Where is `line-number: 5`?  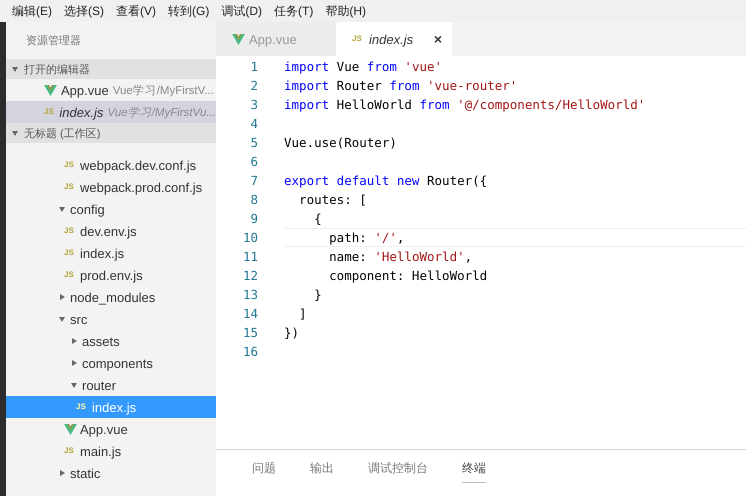
line-number: 5 is located at coordinates (253, 142).